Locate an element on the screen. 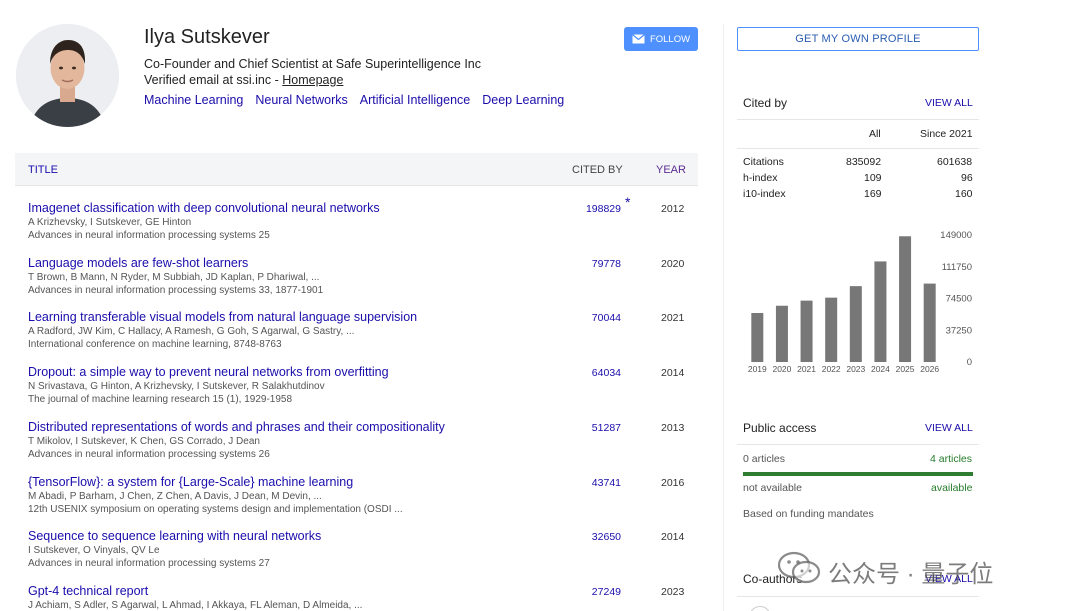 This screenshot has height=611, width=1080. article-authors: A Krizhevsky, I Sutskever, GE Hinton is located at coordinates (110, 222).